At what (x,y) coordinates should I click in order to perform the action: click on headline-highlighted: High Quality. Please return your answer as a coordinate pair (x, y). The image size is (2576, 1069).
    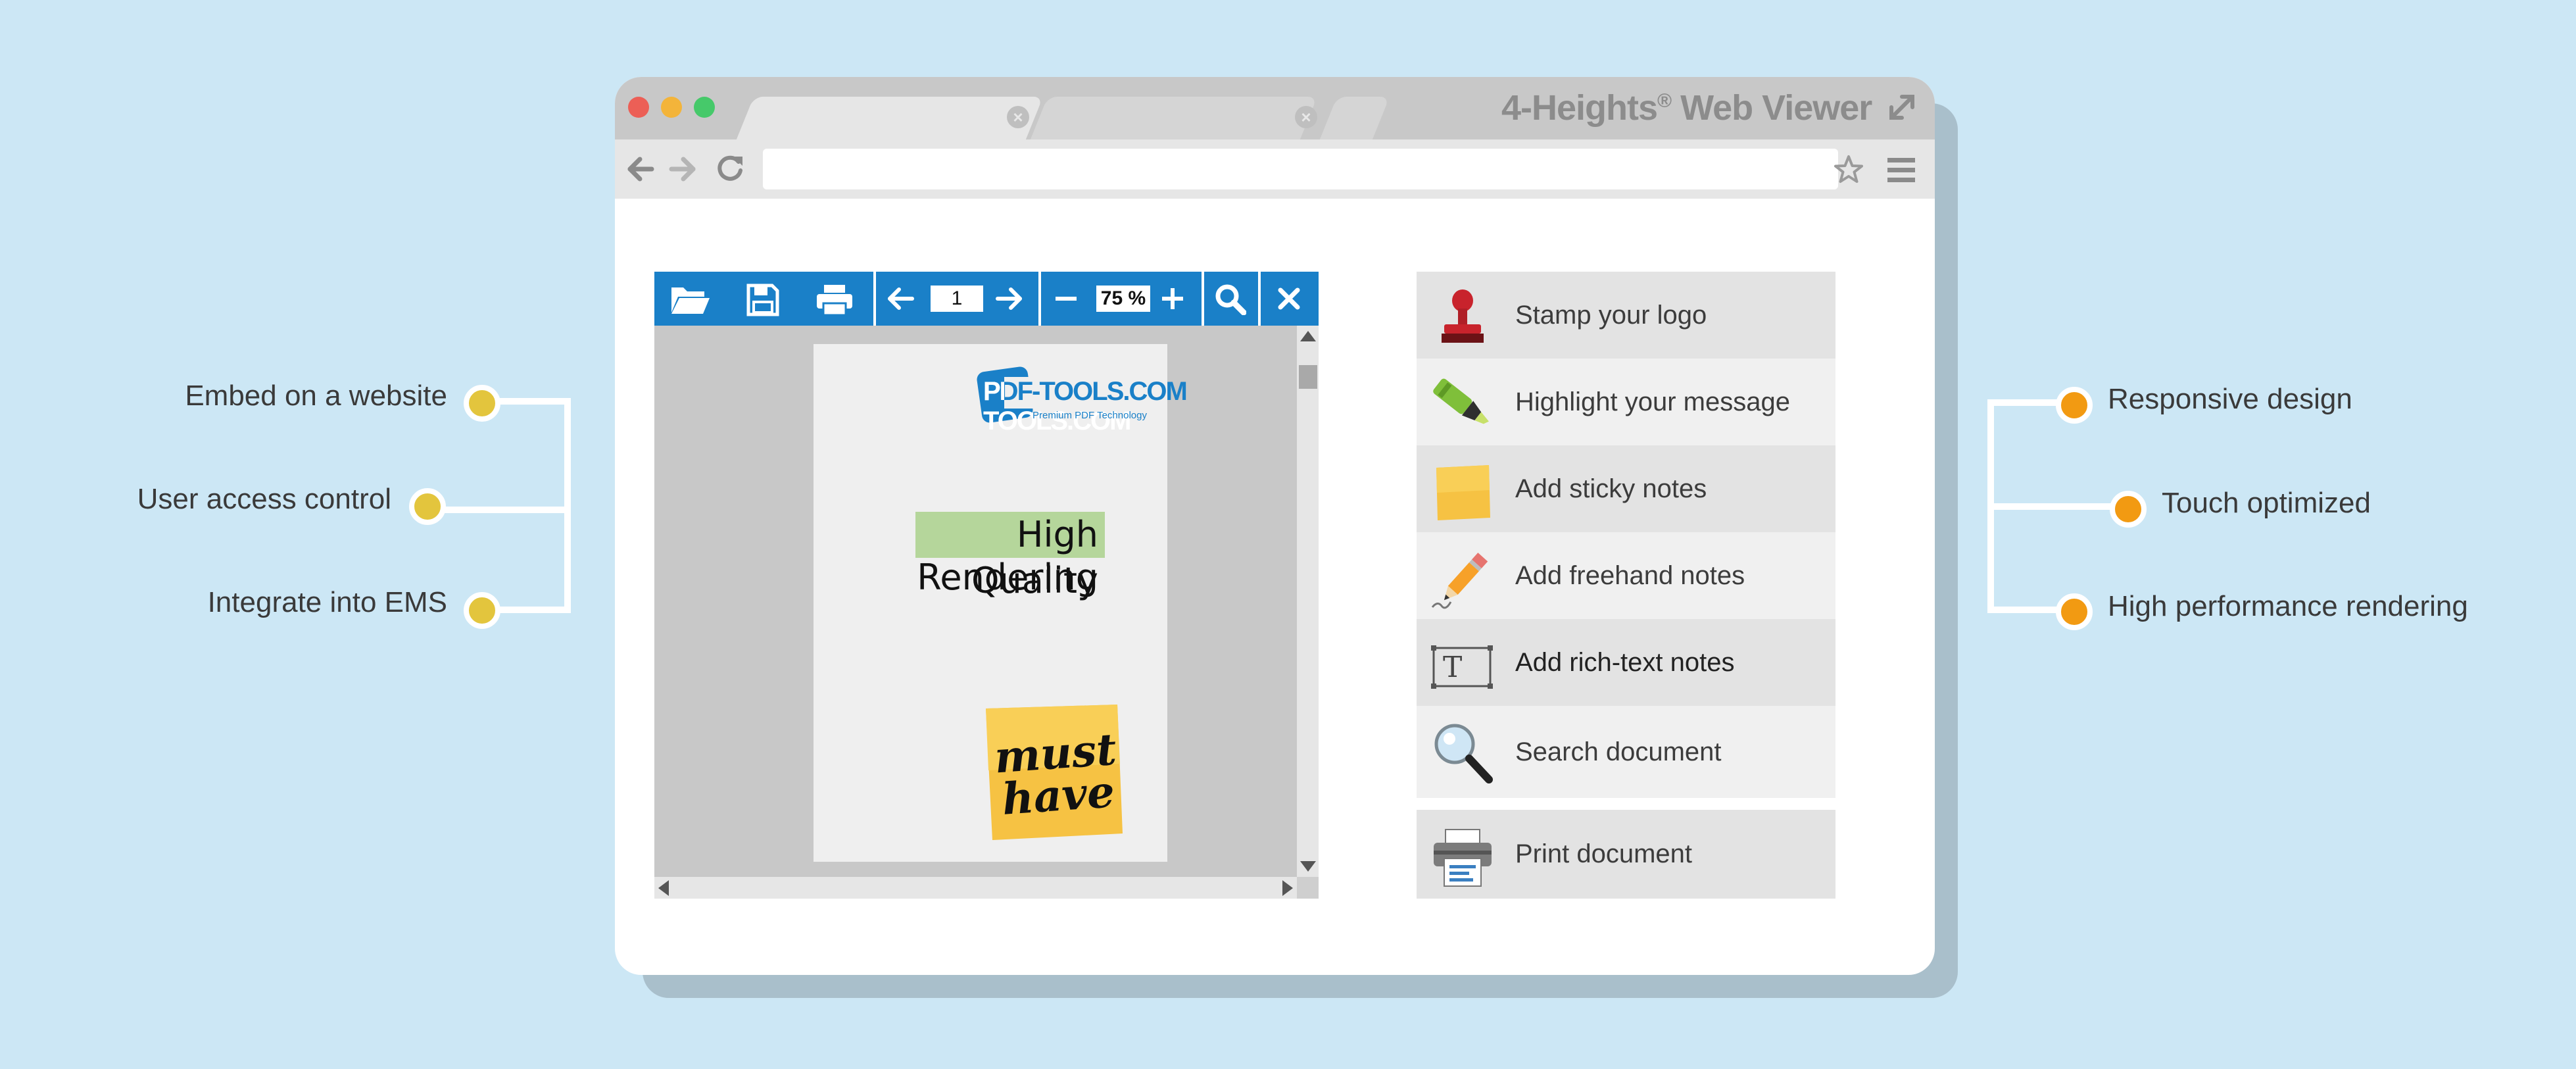
    Looking at the image, I should click on (1035, 557).